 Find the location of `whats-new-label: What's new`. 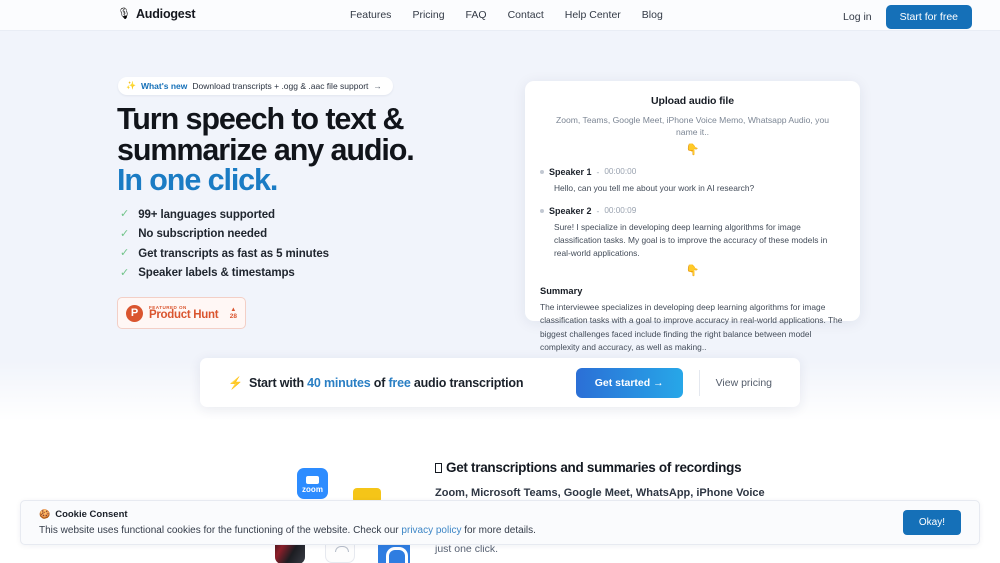

whats-new-label: What's new is located at coordinates (164, 86).